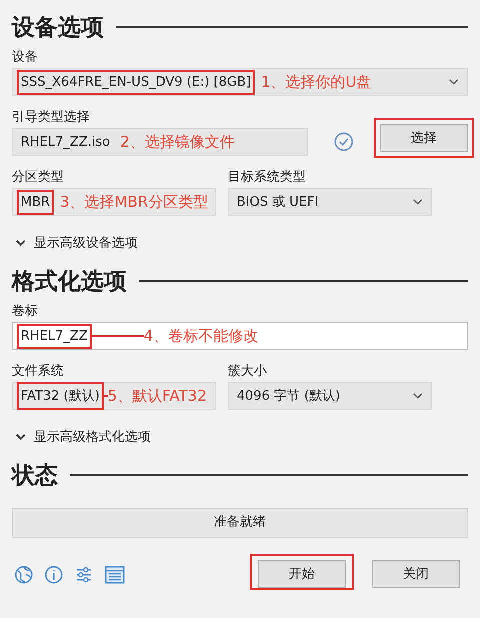 The width and height of the screenshot is (480, 618). I want to click on log-icon, so click(115, 575).